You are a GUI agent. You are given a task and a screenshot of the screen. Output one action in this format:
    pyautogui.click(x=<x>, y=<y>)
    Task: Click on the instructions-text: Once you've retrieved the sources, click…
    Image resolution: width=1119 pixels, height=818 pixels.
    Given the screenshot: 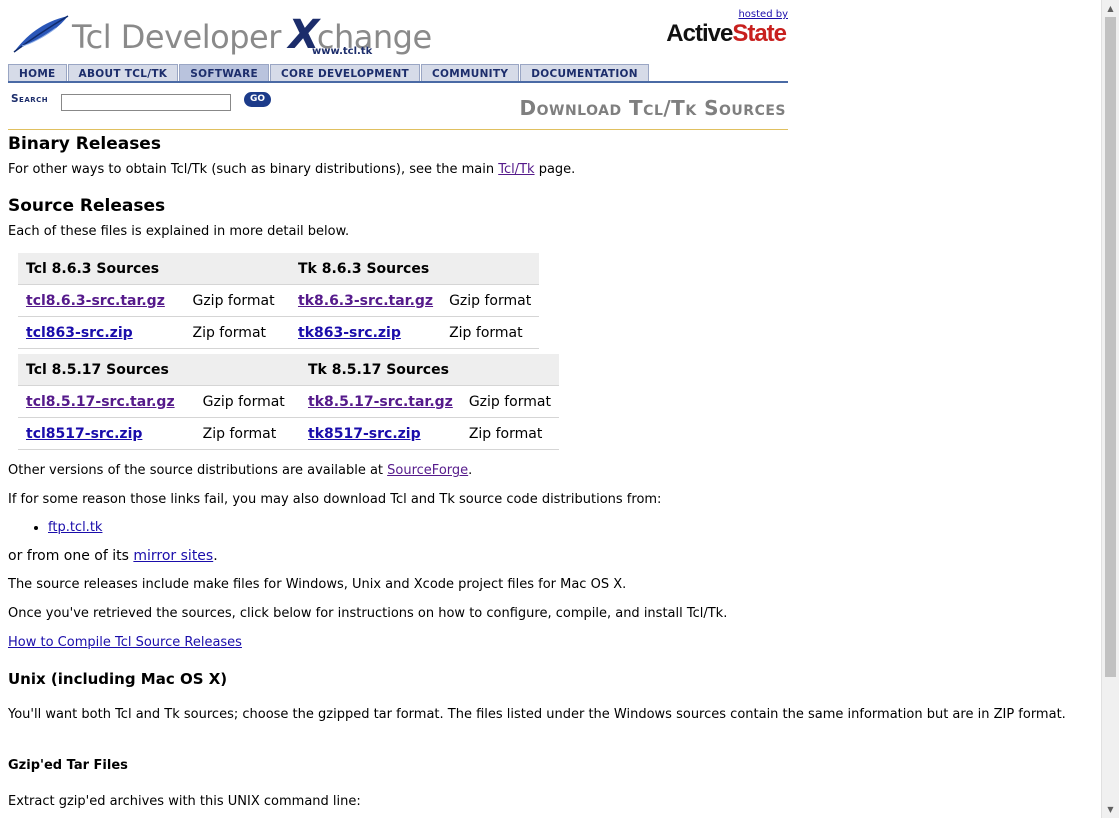 What is the action you would take?
    pyautogui.click(x=368, y=613)
    